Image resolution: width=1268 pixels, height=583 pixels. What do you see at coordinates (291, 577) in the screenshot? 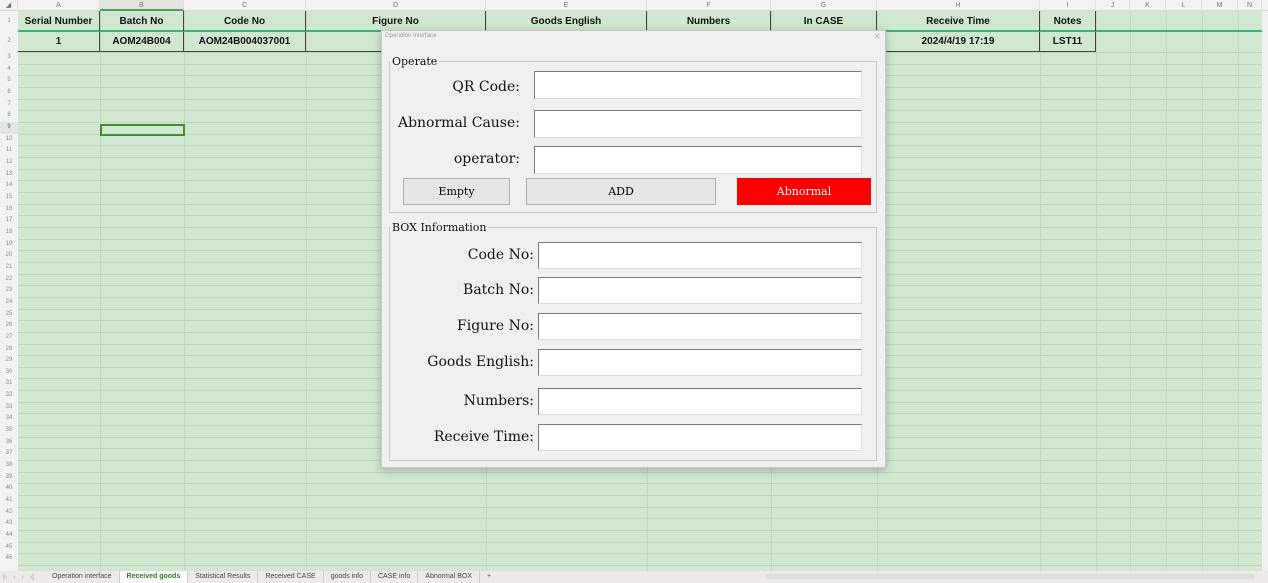
I see `sheet-tab: Received CASE` at bounding box center [291, 577].